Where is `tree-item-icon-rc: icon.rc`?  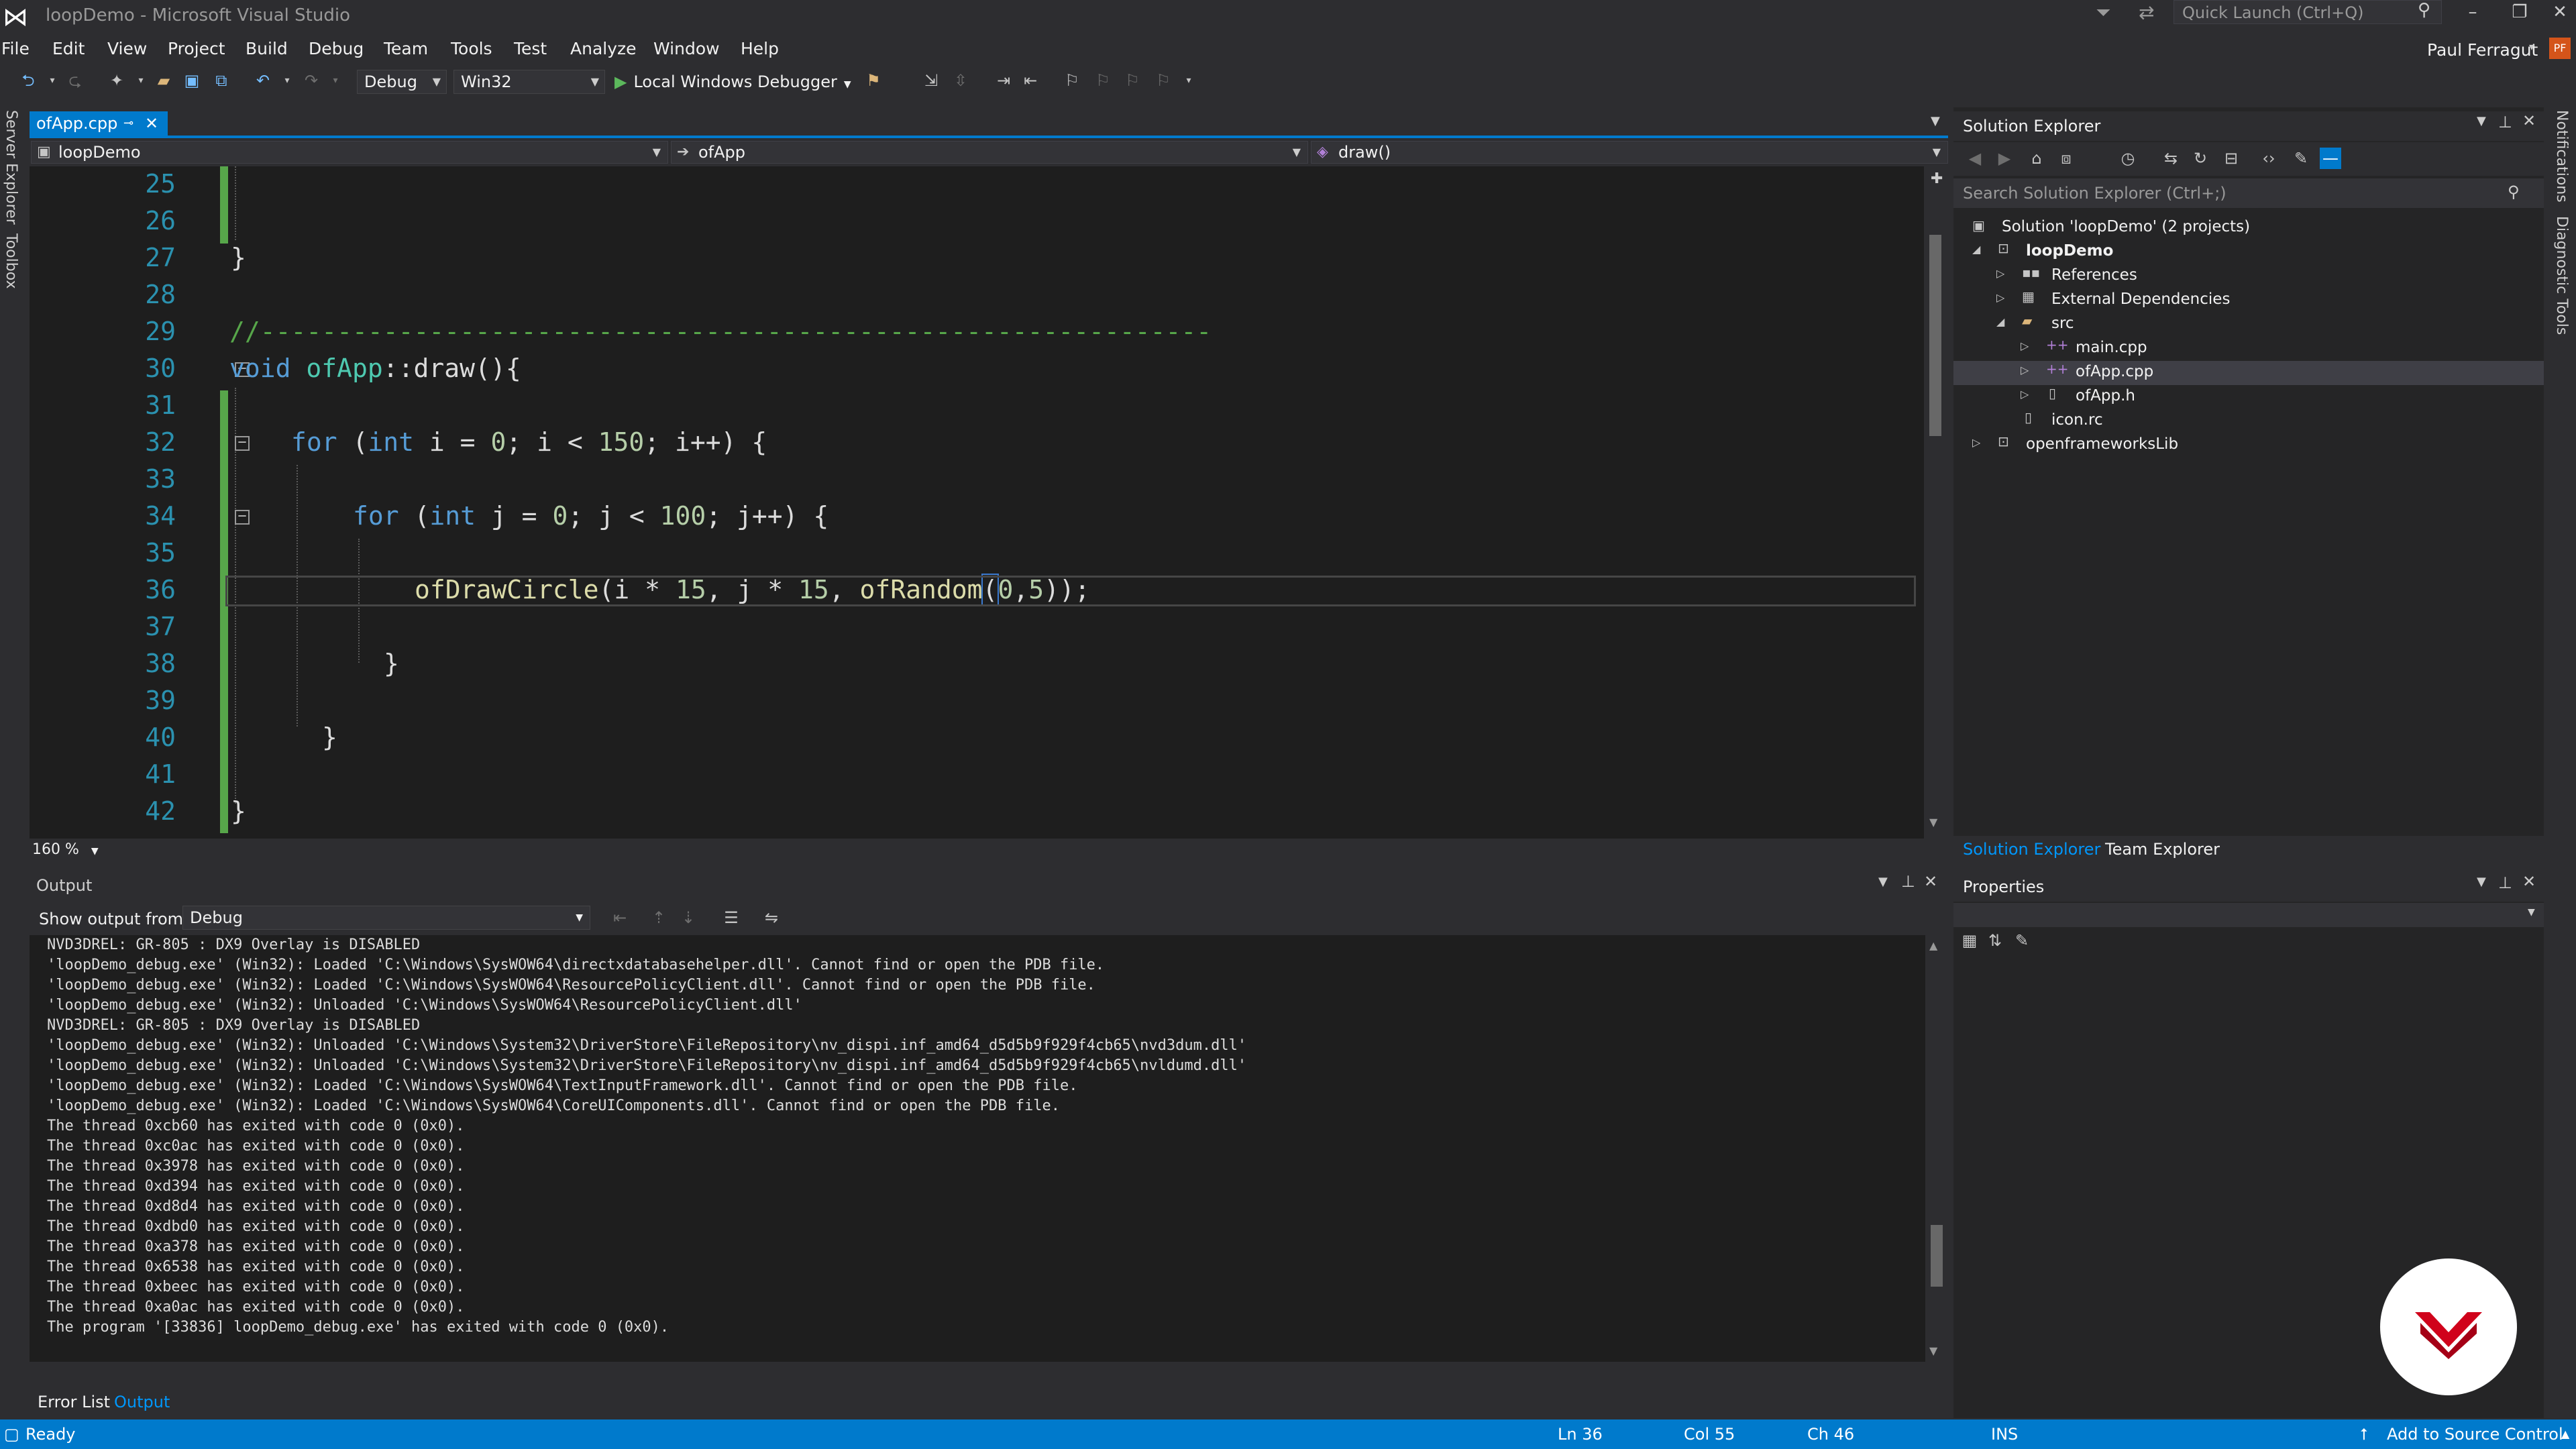
tree-item-icon-rc: icon.rc is located at coordinates (2077, 420).